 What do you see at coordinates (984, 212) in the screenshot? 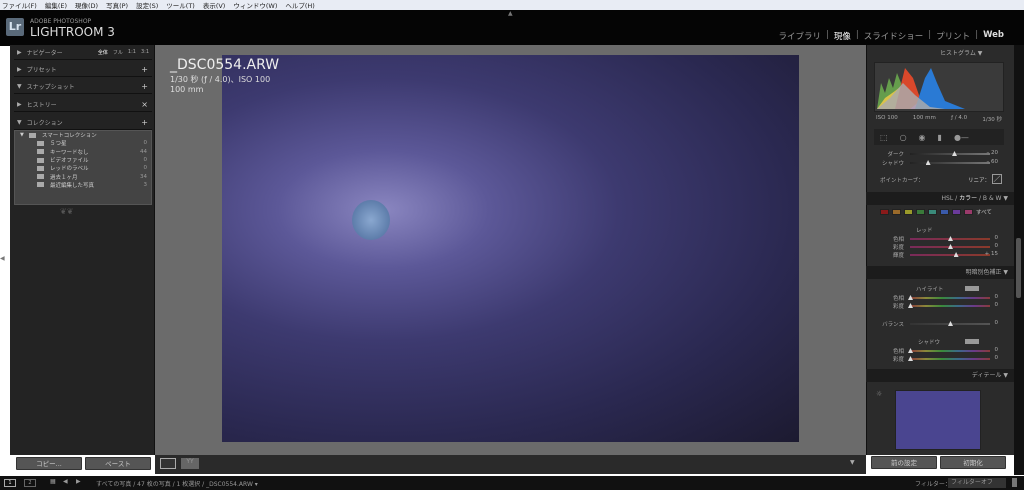
I see `all-colors-button: すべて` at bounding box center [984, 212].